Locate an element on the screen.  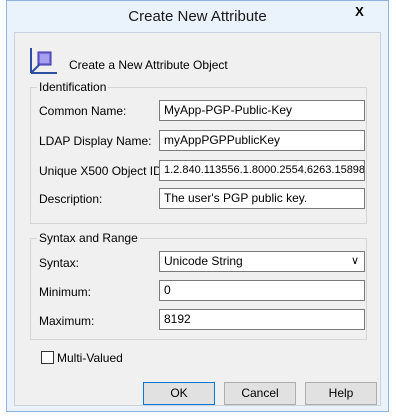
help-button: Help is located at coordinates (341, 393).